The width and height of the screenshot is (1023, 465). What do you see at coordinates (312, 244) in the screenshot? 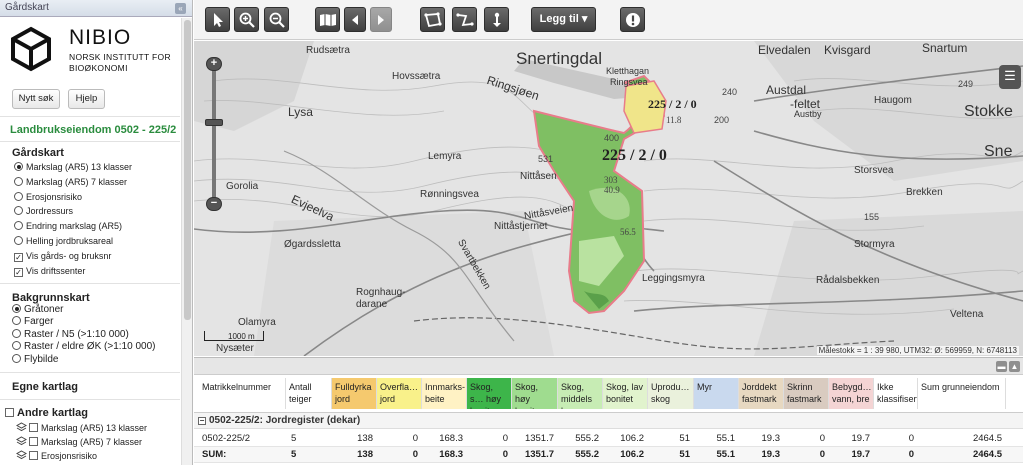
I see `map-label: Øgardssletta` at bounding box center [312, 244].